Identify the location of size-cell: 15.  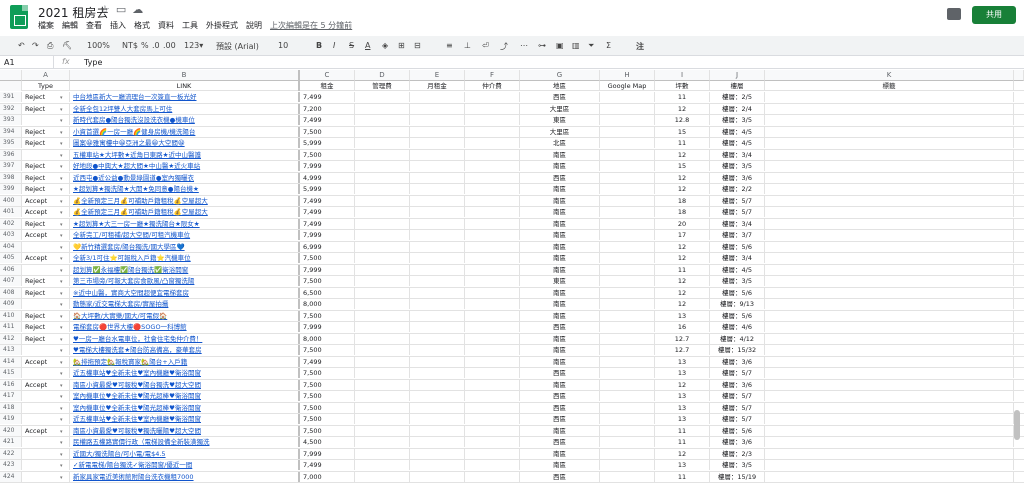
(682, 166).